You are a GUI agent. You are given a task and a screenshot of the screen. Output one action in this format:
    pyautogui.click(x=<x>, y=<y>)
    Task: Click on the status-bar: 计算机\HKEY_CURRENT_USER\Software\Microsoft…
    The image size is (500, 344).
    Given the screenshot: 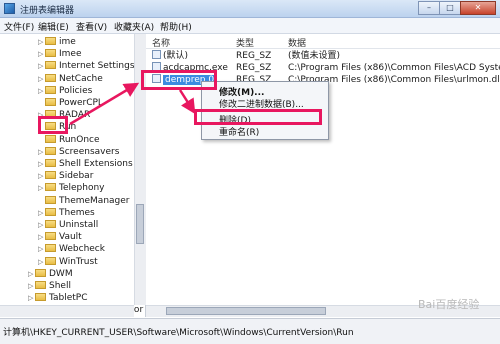 What is the action you would take?
    pyautogui.click(x=250, y=331)
    